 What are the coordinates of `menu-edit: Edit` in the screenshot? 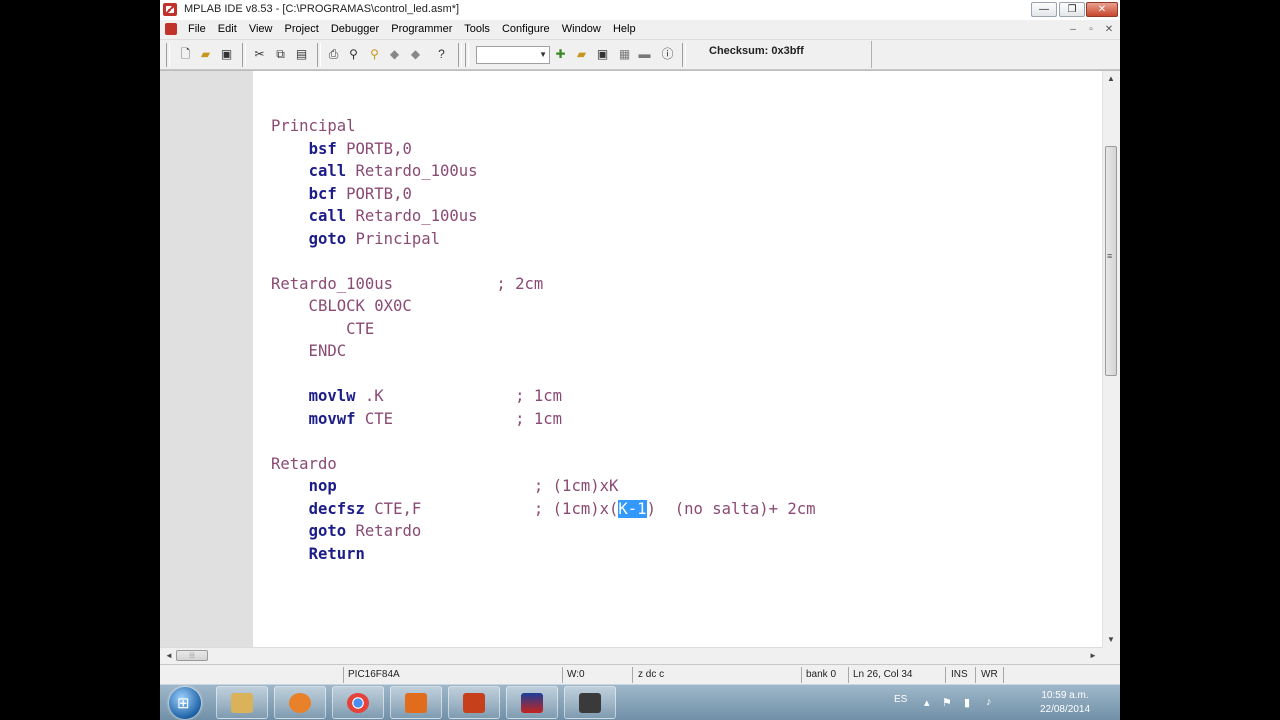 It's located at (227, 29).